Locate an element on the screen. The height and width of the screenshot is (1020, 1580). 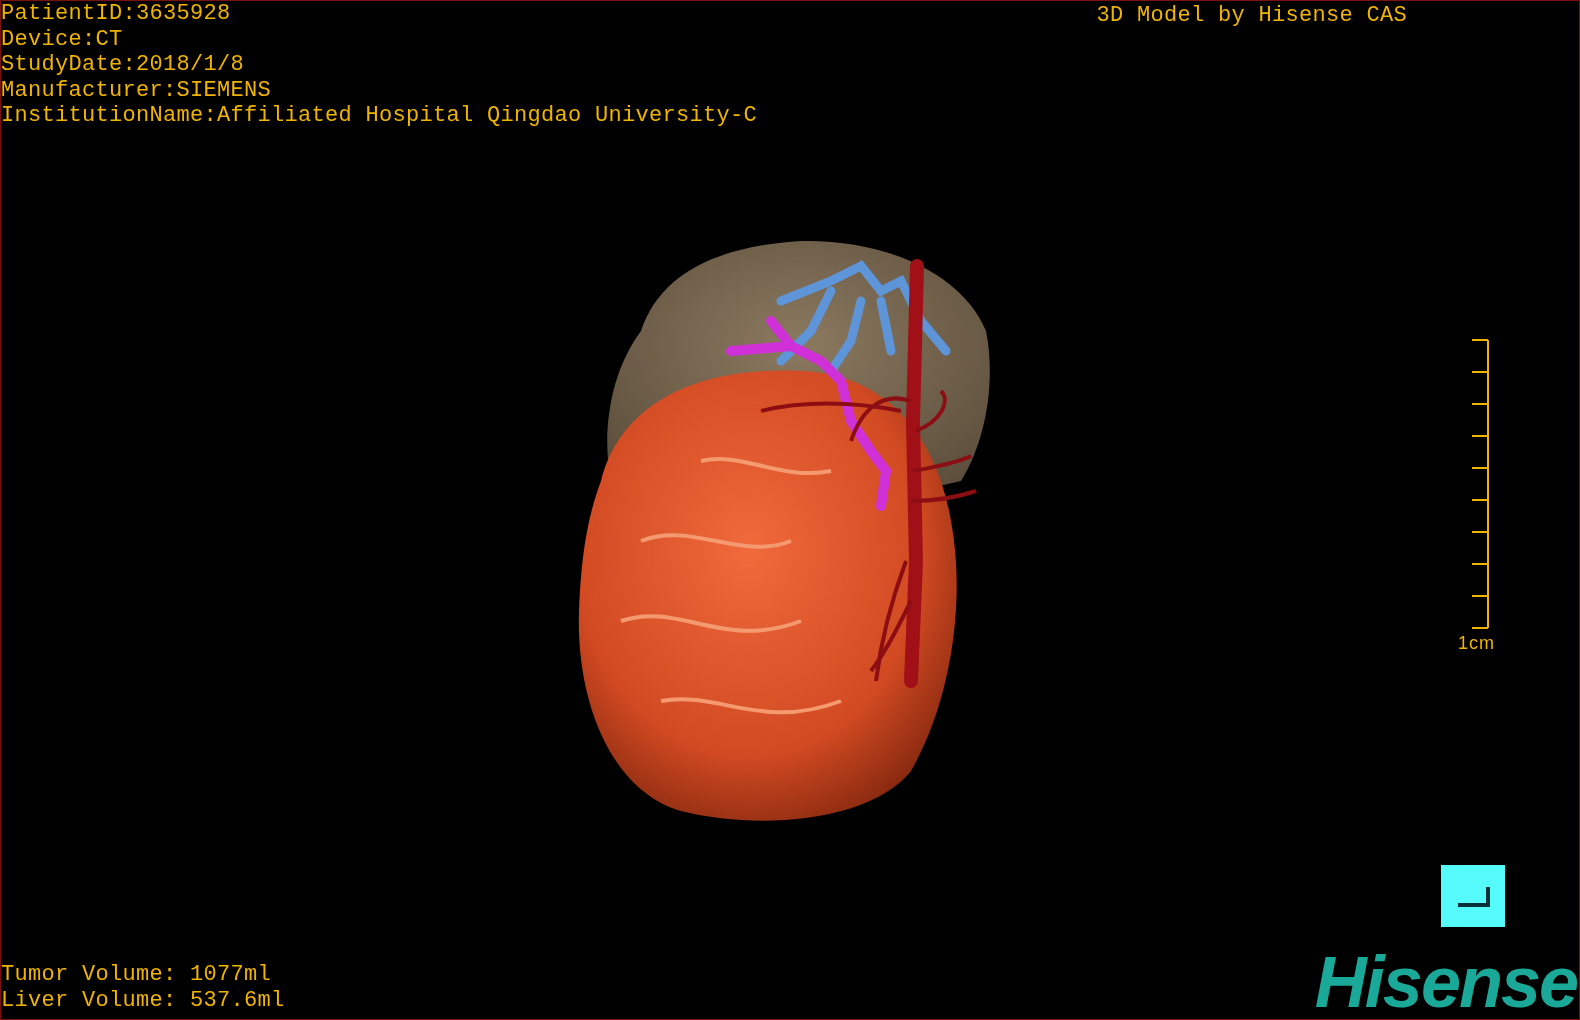
corner-button is located at coordinates (1473, 896).